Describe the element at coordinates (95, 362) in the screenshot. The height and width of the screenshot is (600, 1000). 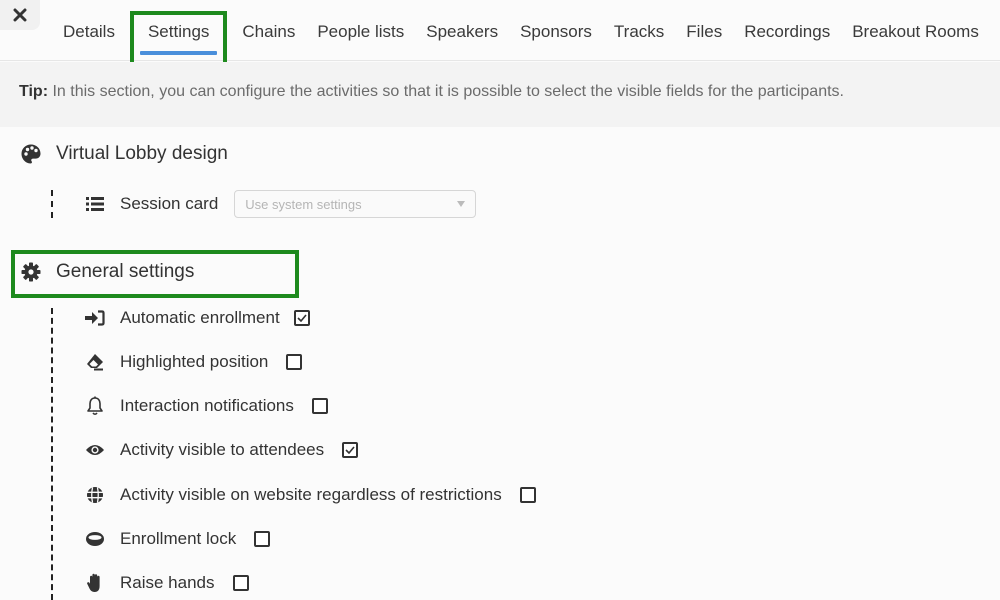
I see `eraser-icon` at that location.